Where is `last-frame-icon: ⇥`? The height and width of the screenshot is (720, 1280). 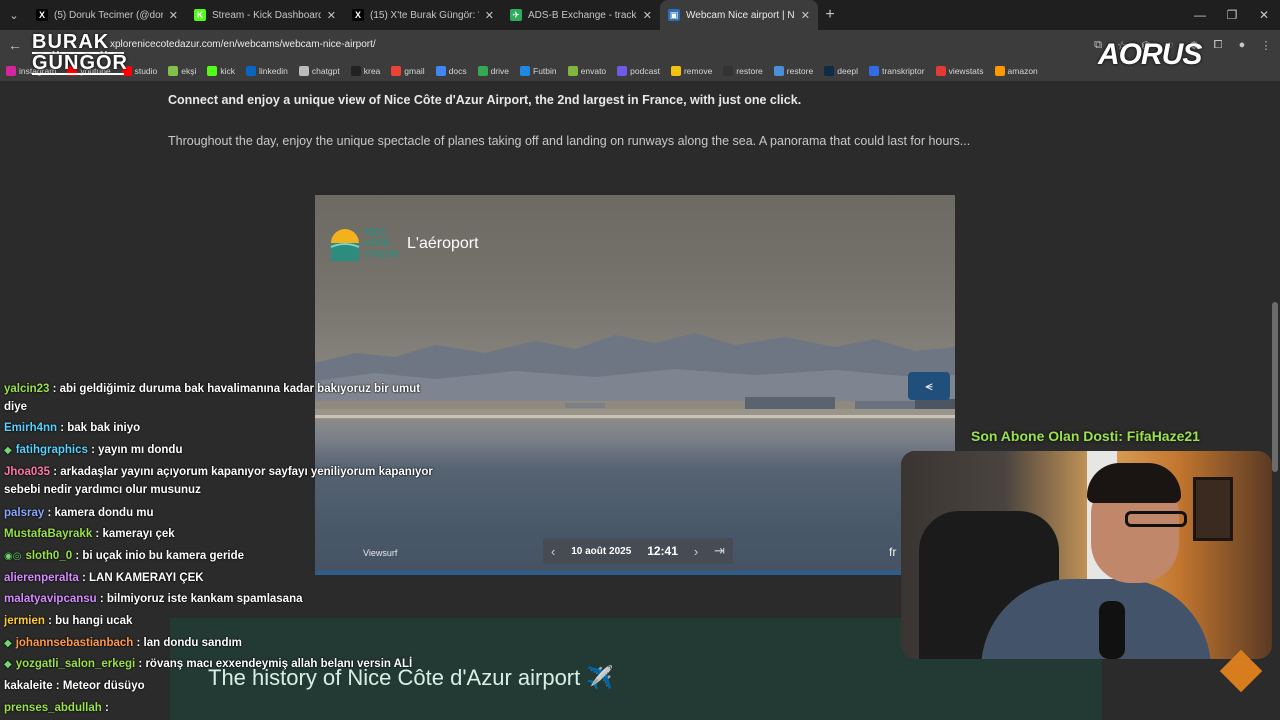 last-frame-icon: ⇥ is located at coordinates (719, 551).